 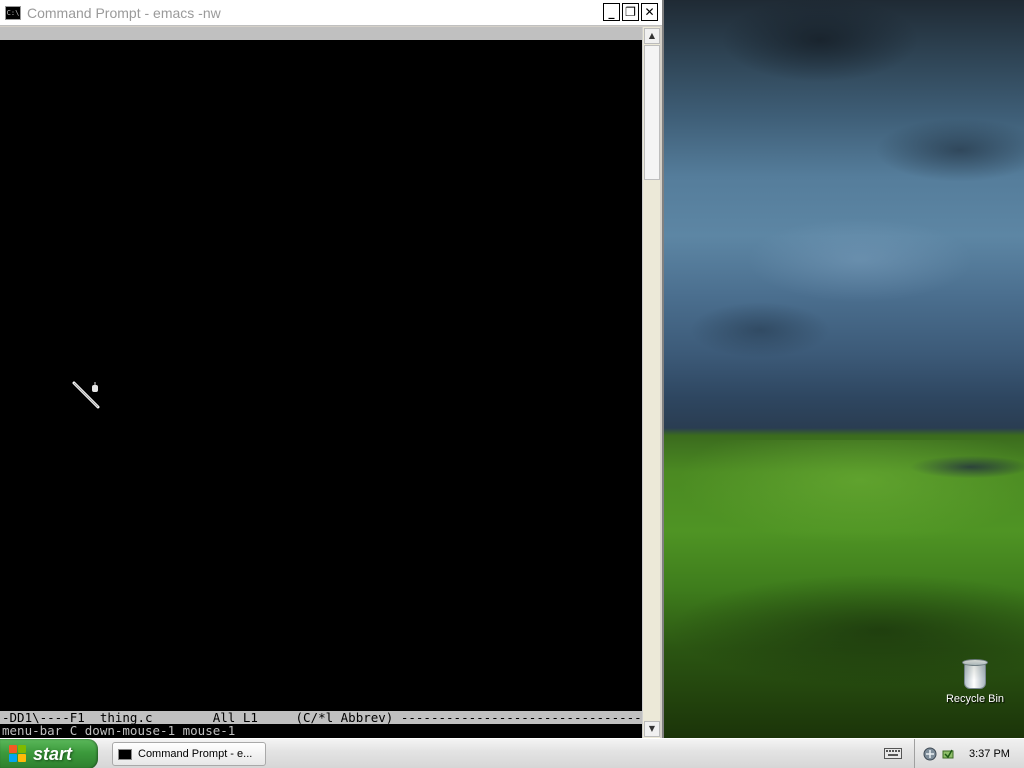 What do you see at coordinates (289, 46) in the screenshot?
I see `menu-c: C` at bounding box center [289, 46].